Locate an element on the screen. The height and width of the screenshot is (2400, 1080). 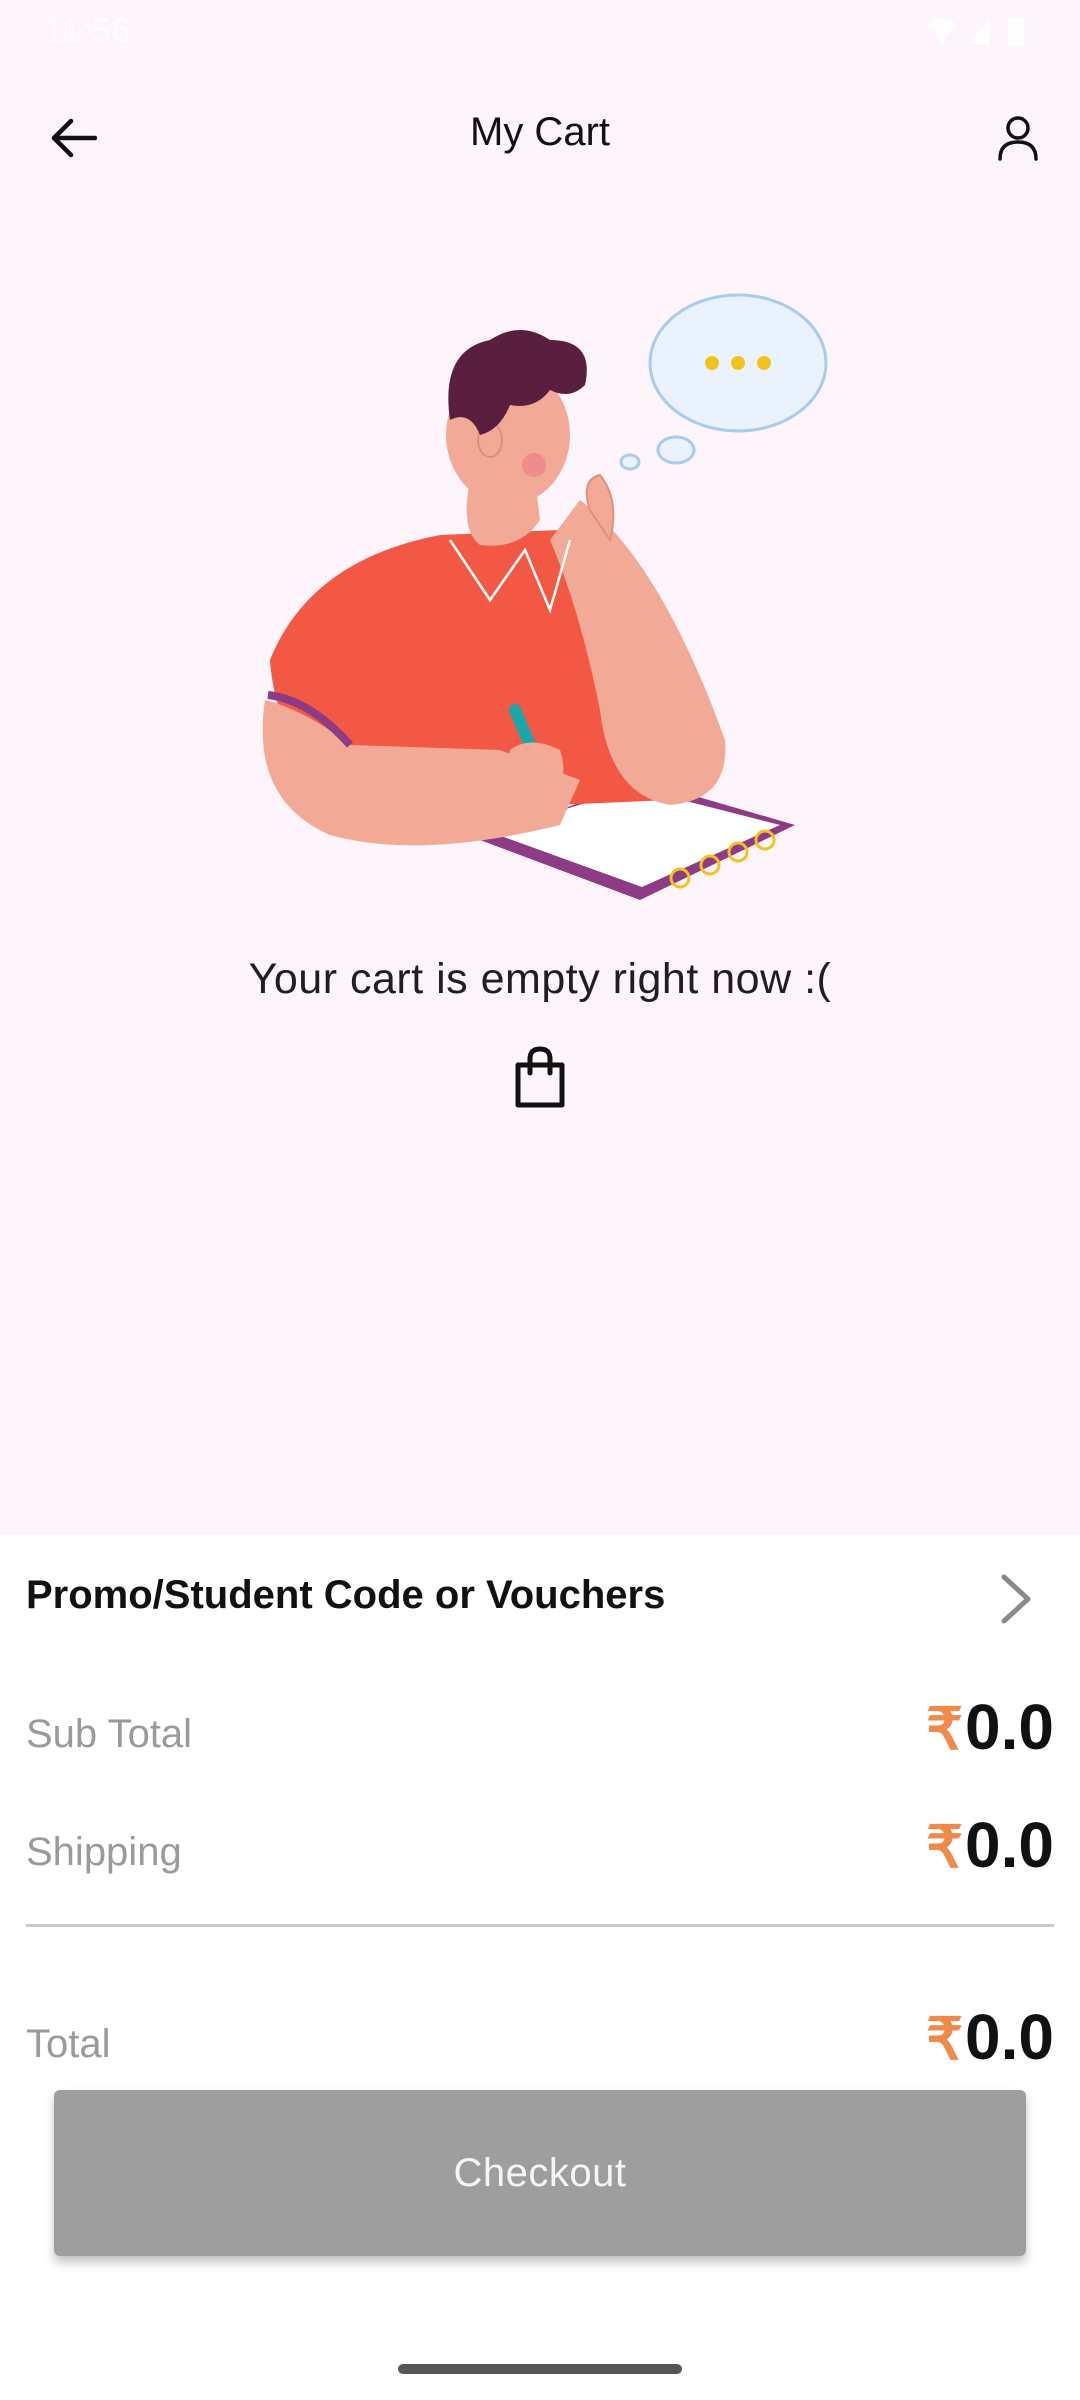
total-value: ₹0.0 is located at coordinates (990, 2037).